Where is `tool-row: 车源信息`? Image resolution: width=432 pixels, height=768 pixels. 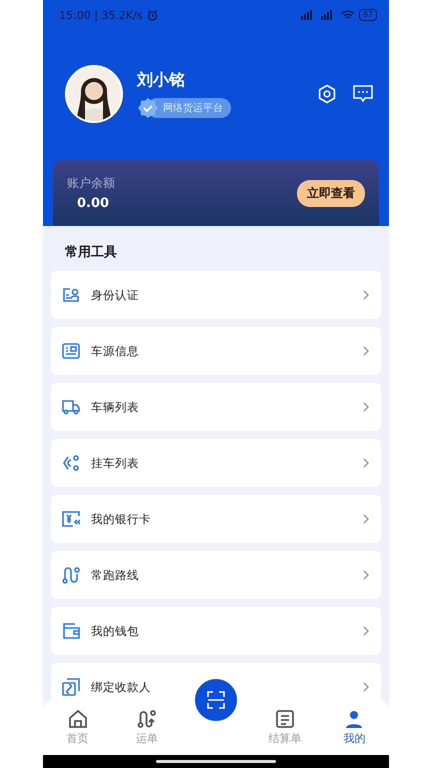
tool-row: 车源信息 is located at coordinates (216, 351).